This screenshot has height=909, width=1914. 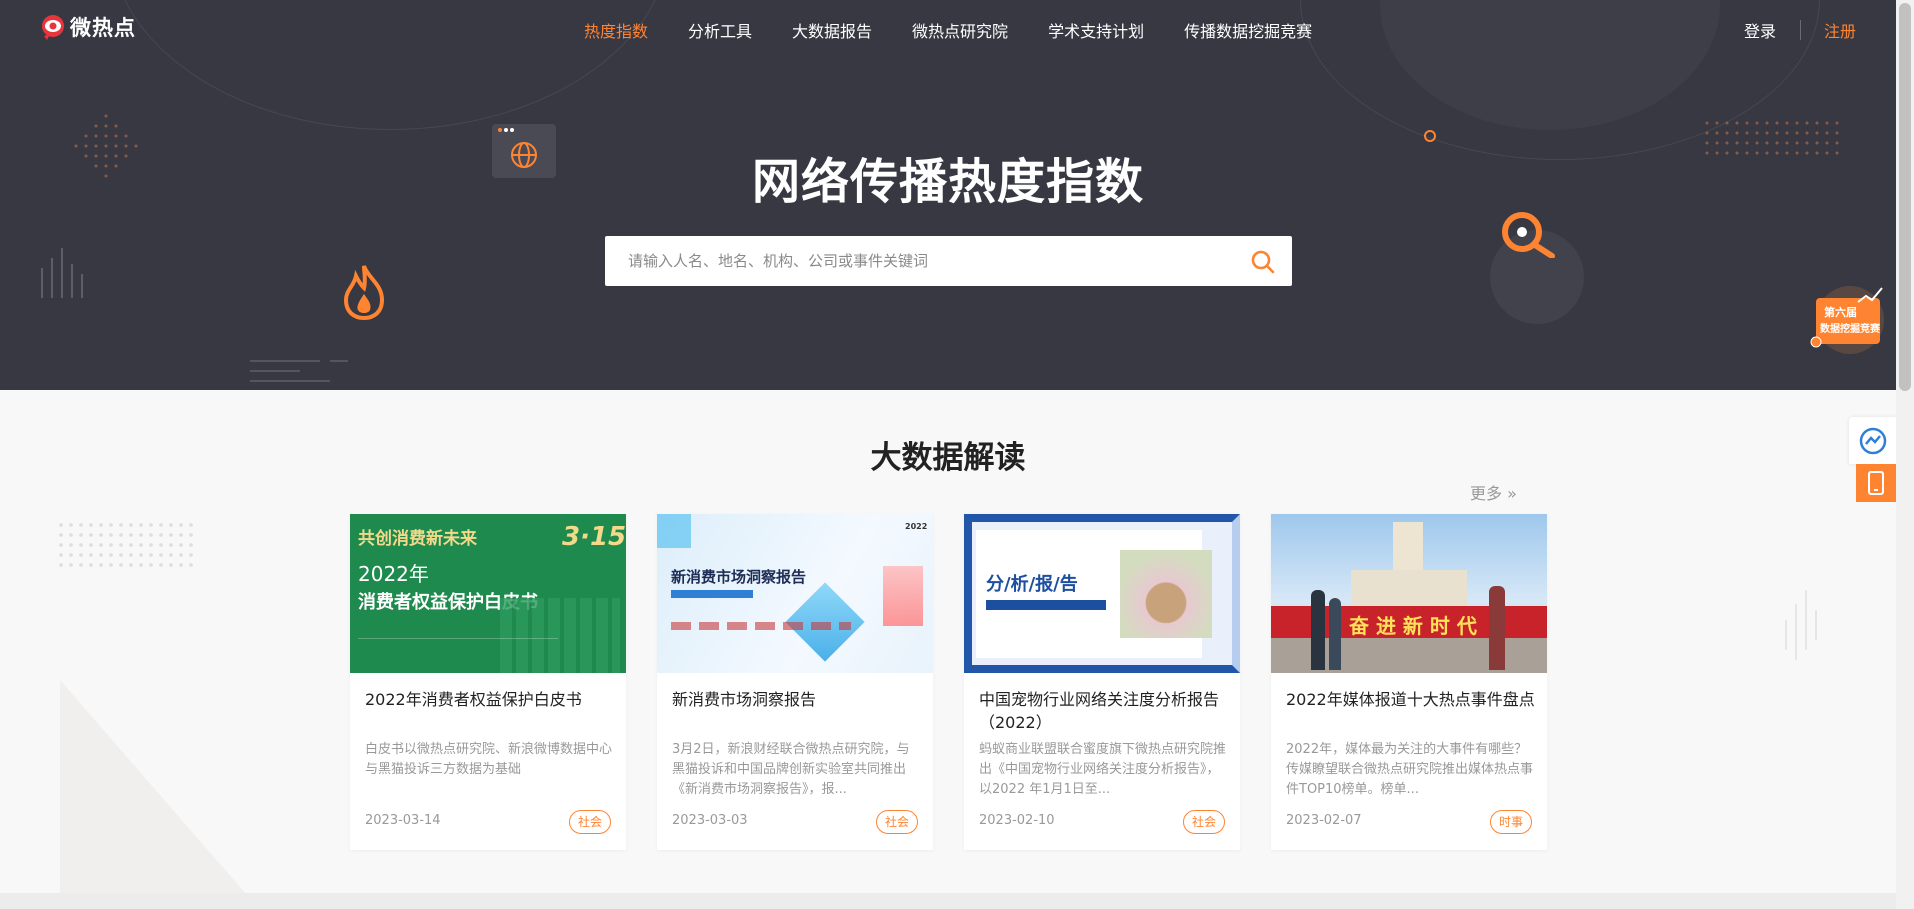 I want to click on thumb-sponsors, so click(x=761, y=626).